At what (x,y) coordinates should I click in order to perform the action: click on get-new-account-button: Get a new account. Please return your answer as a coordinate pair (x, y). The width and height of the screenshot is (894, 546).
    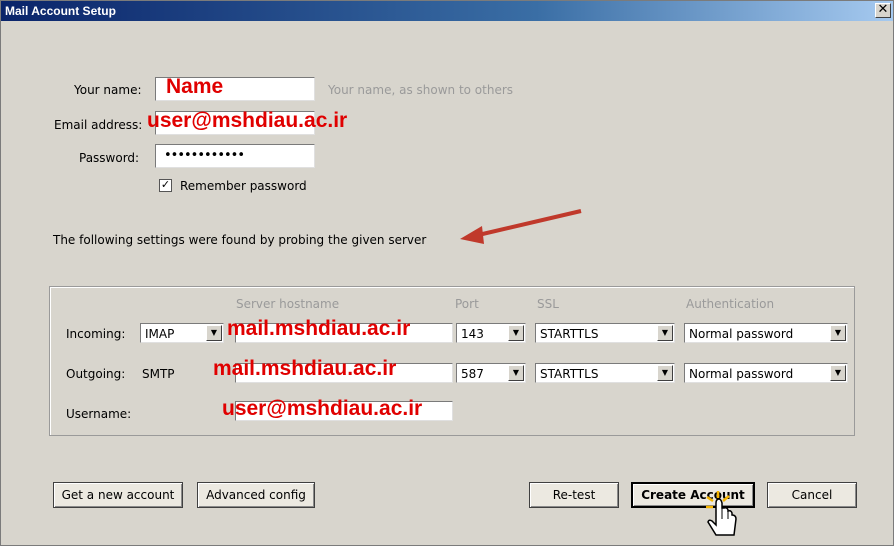
    Looking at the image, I should click on (118, 495).